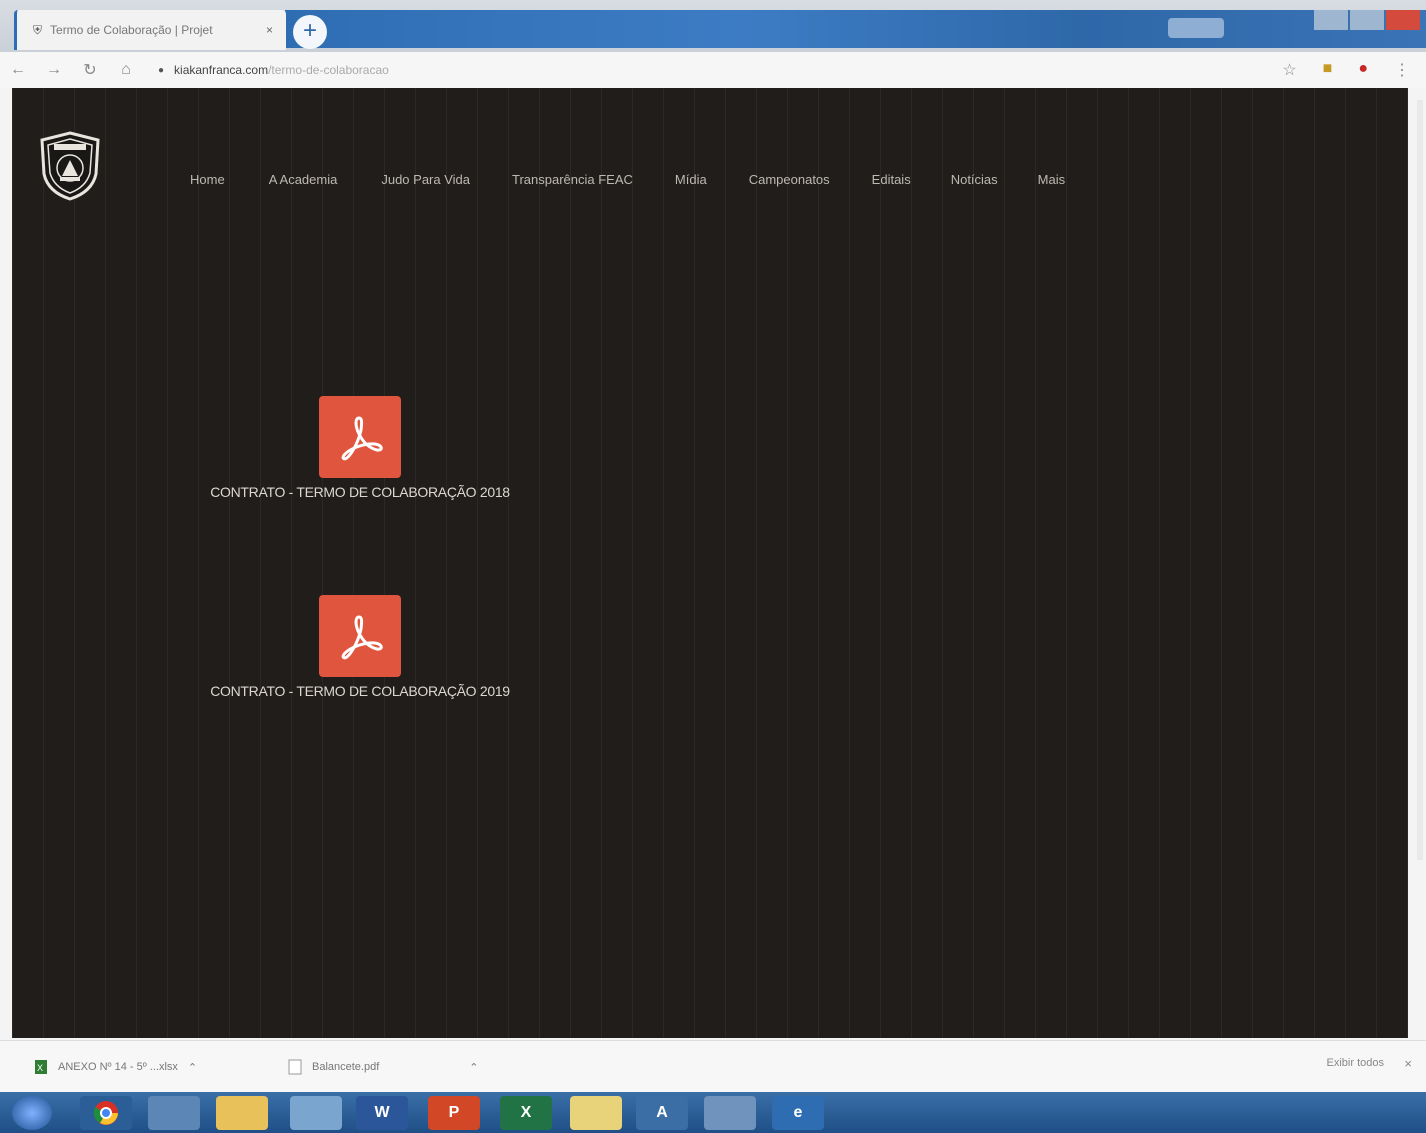  I want to click on word-taskbar-icon: W, so click(382, 1113).